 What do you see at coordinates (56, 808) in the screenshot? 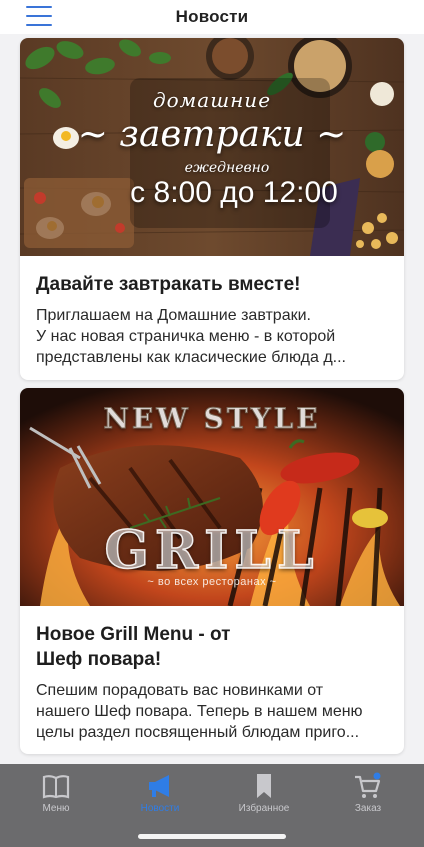
I see `tab-label: Меню` at bounding box center [56, 808].